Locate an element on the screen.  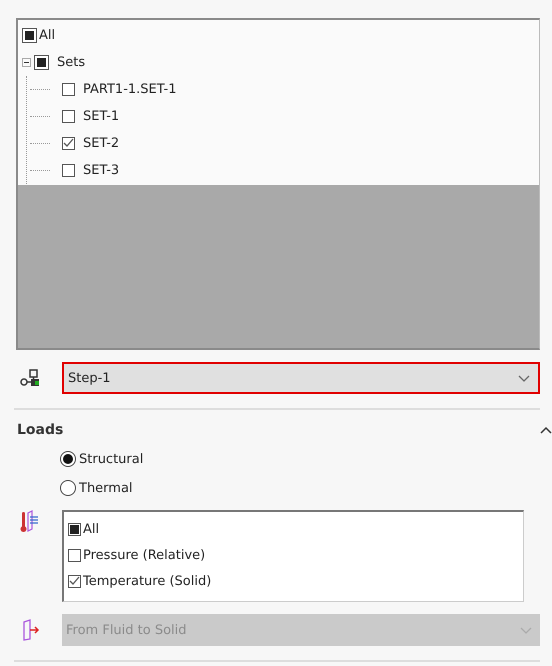
load-item-label: Temperature (Solid) is located at coordinates (147, 581).